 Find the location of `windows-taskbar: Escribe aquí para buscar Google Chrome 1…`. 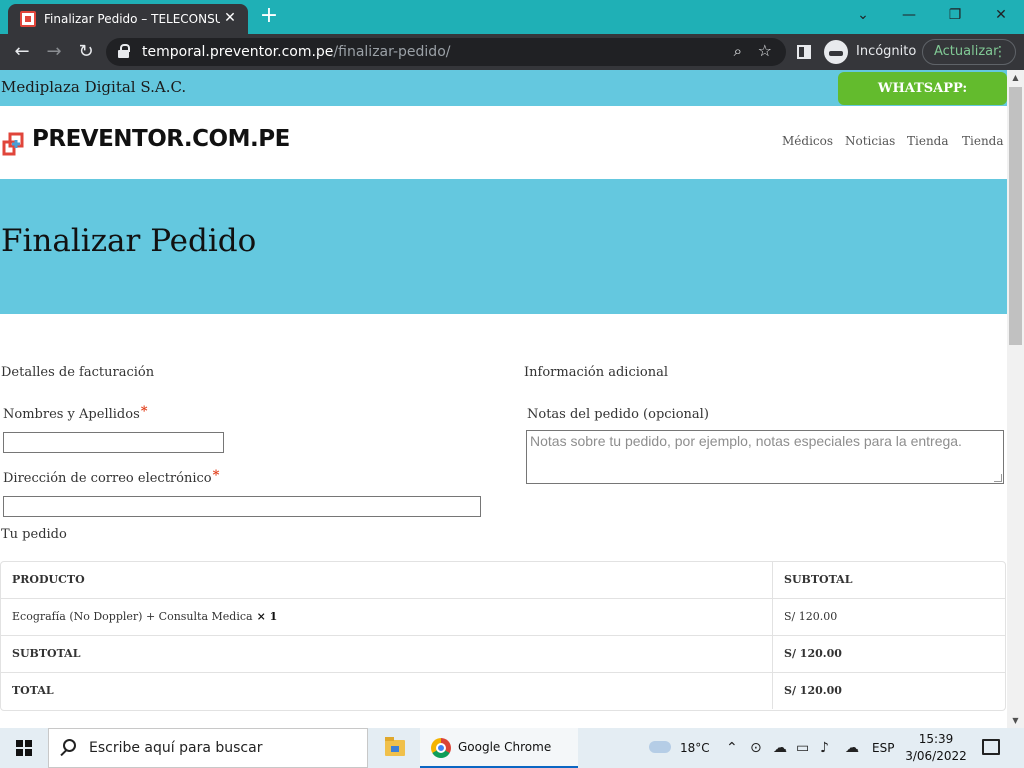

windows-taskbar: Escribe aquí para buscar Google Chrome 1… is located at coordinates (512, 748).